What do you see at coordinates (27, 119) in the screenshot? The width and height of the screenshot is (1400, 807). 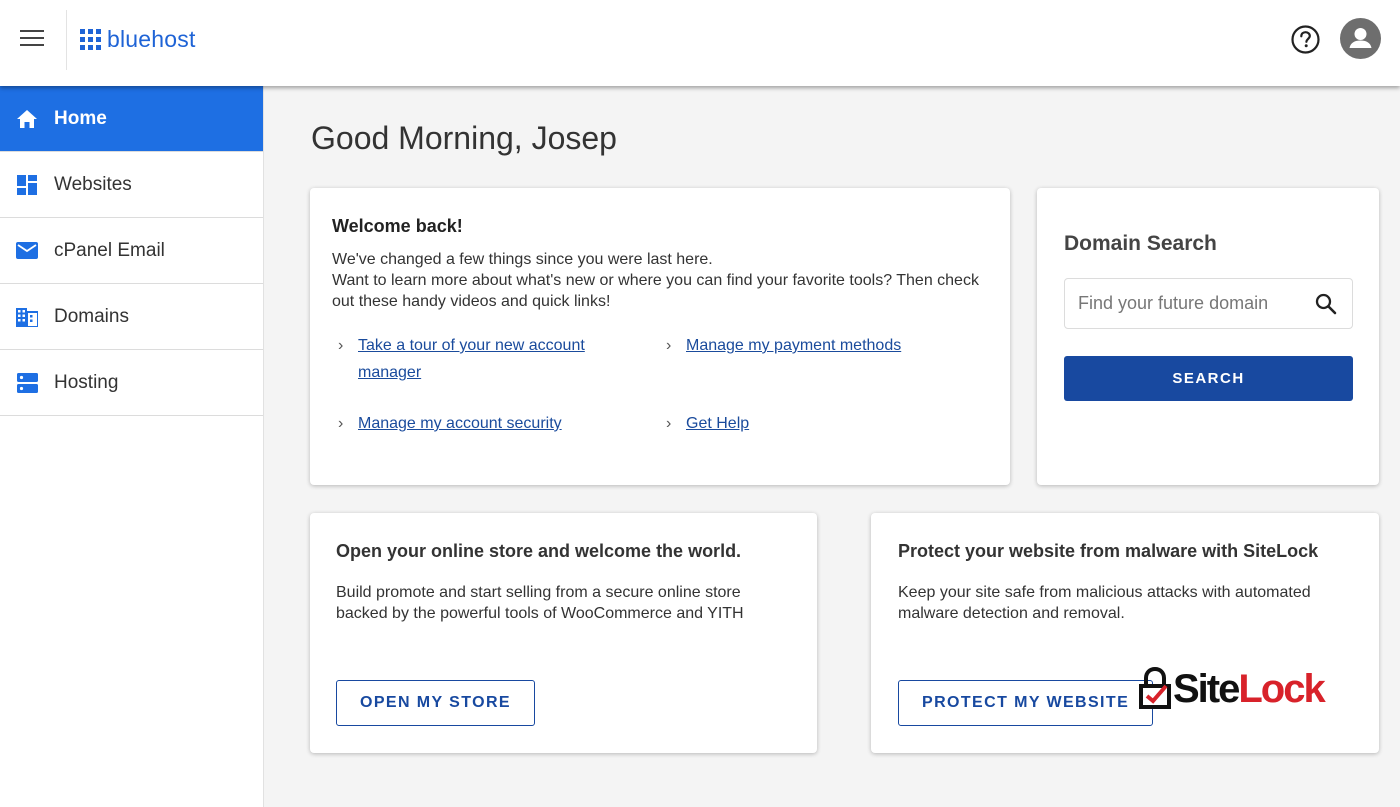 I see `home-icon` at bounding box center [27, 119].